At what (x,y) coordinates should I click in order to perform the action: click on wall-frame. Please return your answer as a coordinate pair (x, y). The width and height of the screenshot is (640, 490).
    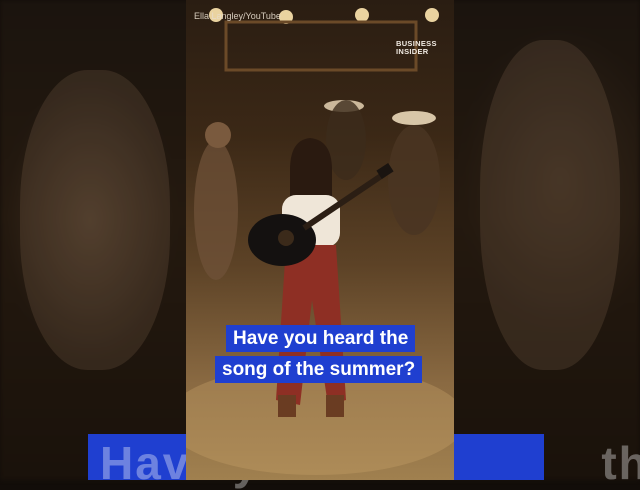
    Looking at the image, I should click on (321, 46).